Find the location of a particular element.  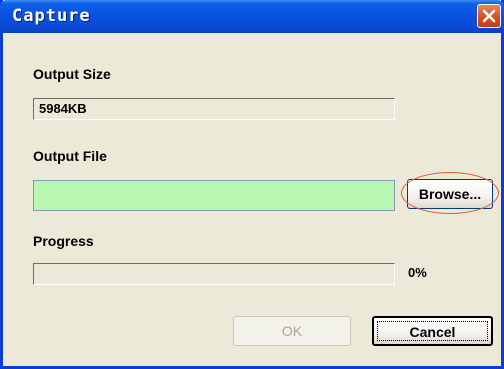

close-button is located at coordinates (489, 16).